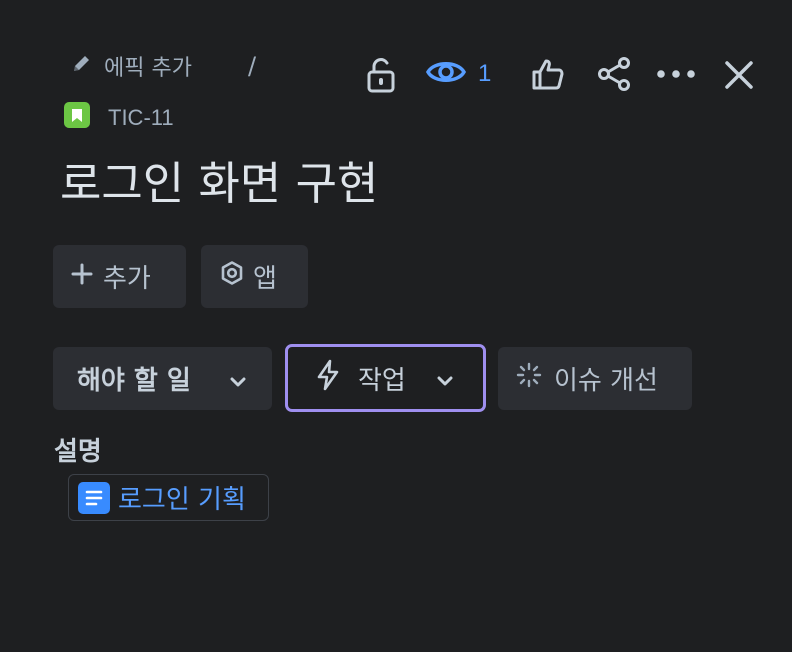 Image resolution: width=792 pixels, height=652 pixels. Describe the element at coordinates (606, 381) in the screenshot. I see `improve-issue-label: 이슈 개선` at that location.